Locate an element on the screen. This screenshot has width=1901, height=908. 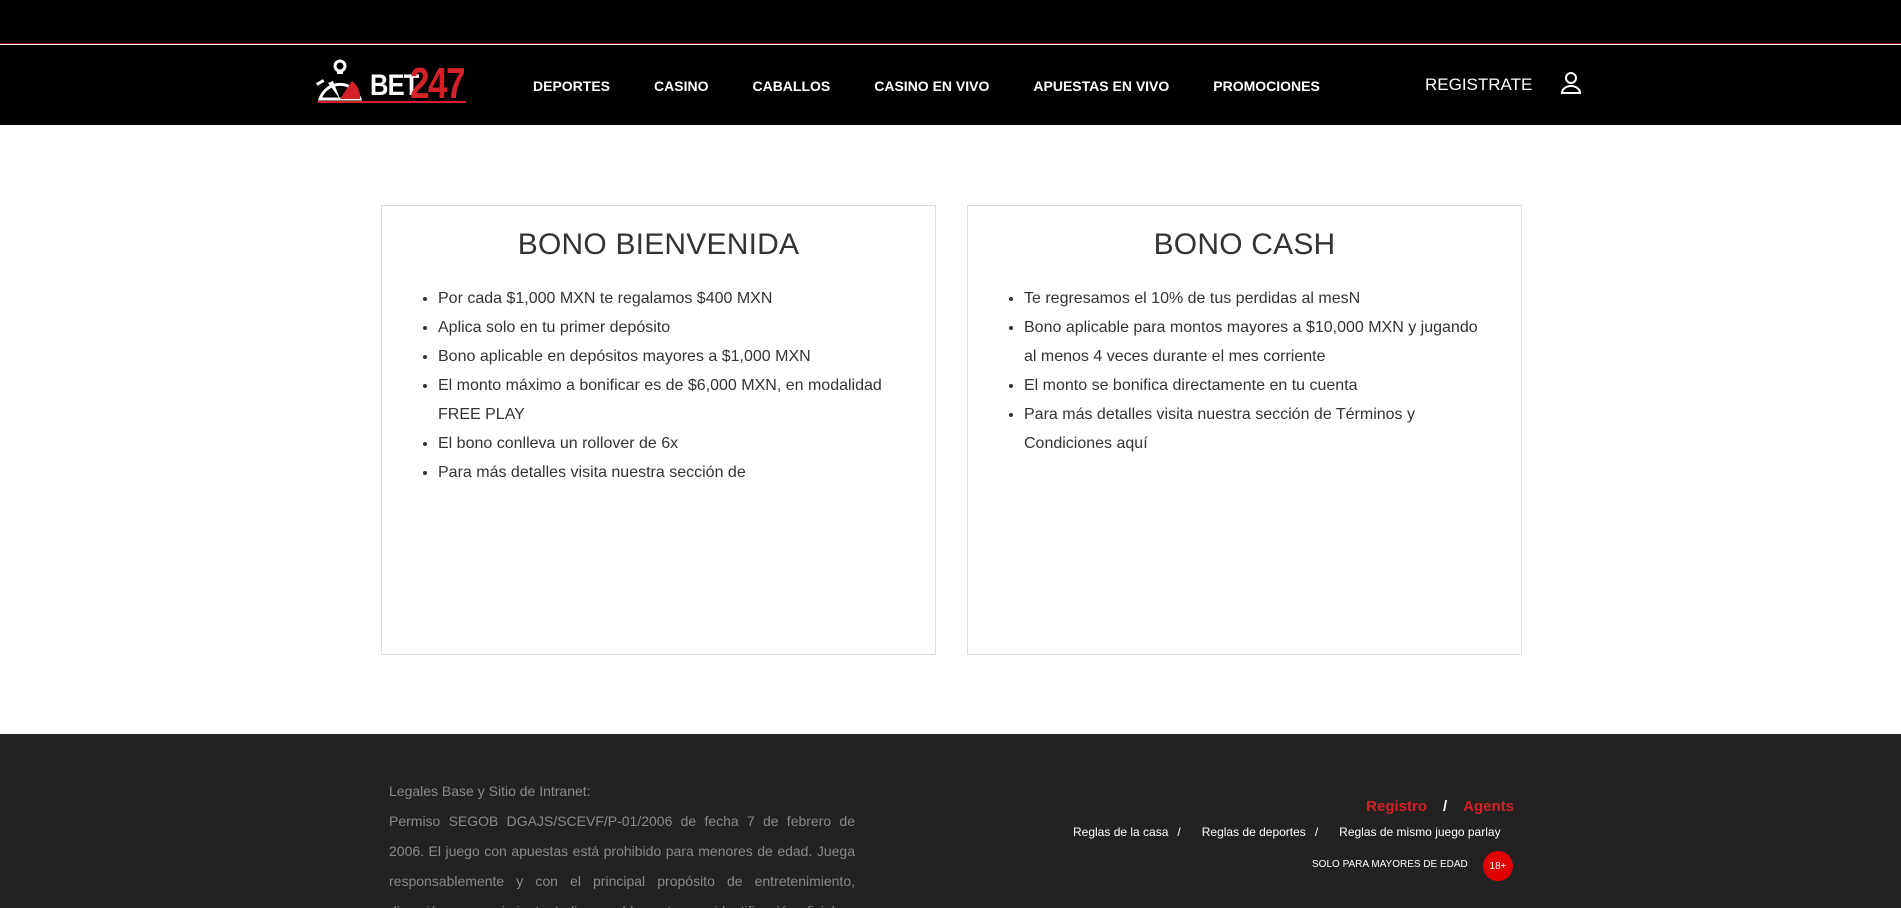
card-title: BONO CASH is located at coordinates (1244, 244).